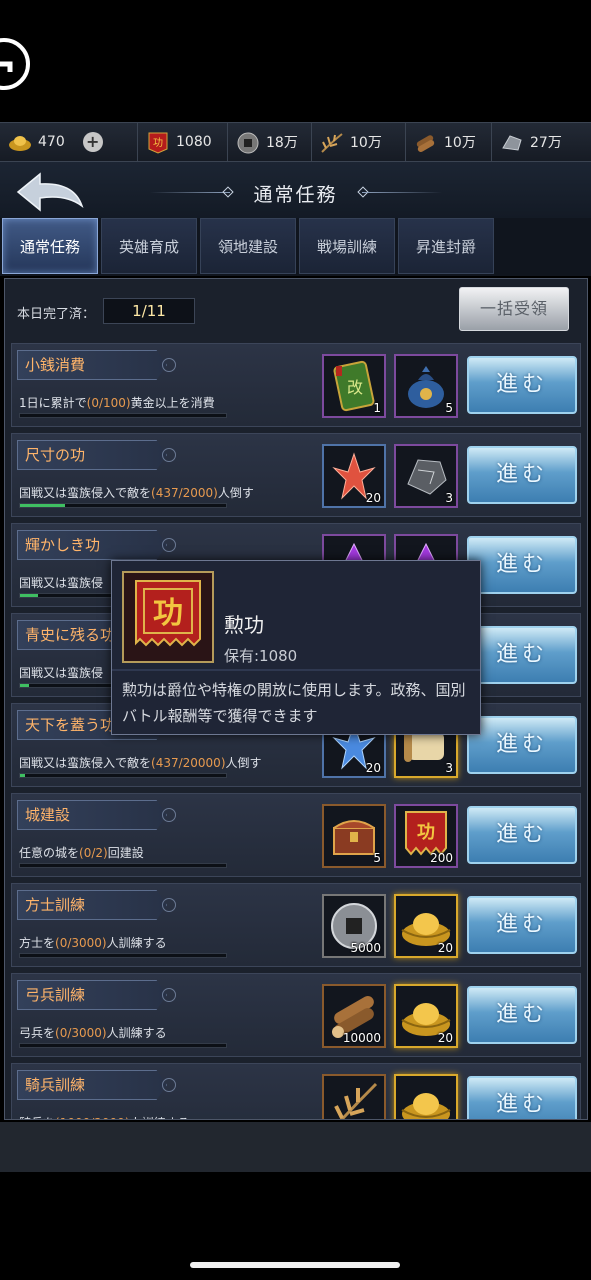  What do you see at coordinates (347, 246) in the screenshot?
I see `tab-battlefield-training: 戦場訓練` at bounding box center [347, 246].